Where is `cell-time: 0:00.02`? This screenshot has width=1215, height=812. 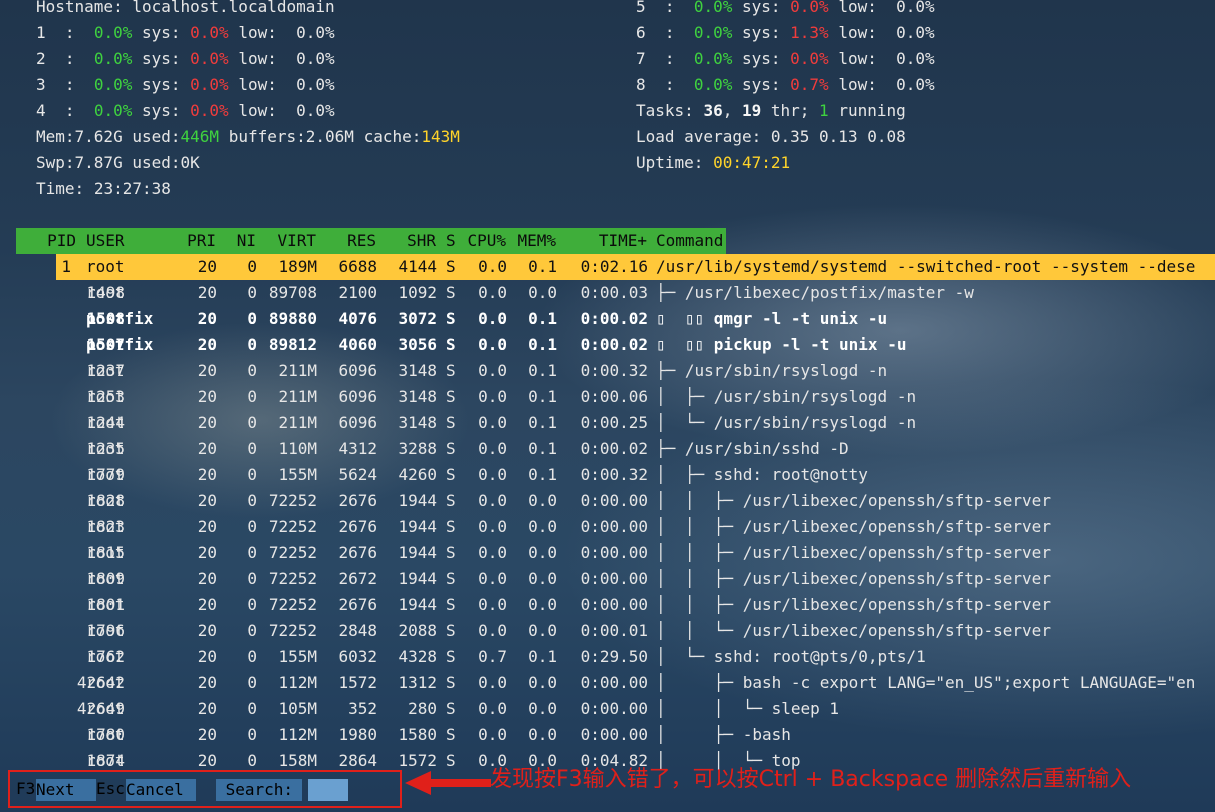
cell-time: 0:00.02 is located at coordinates (614, 318).